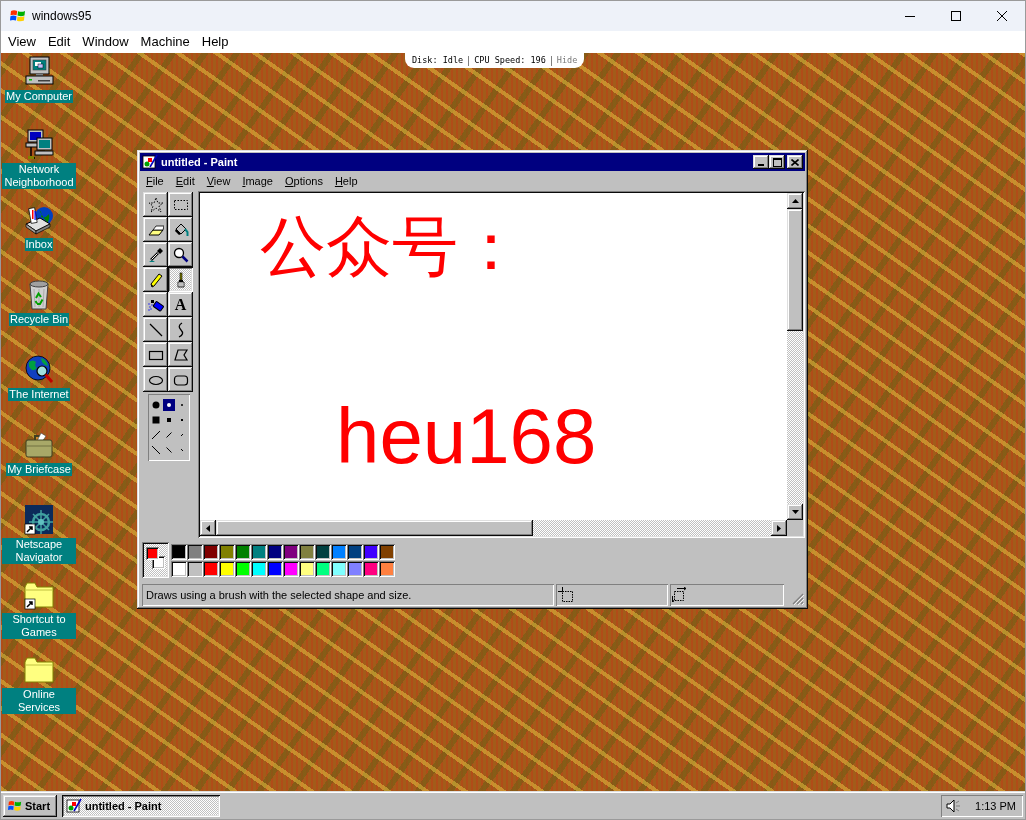 The height and width of the screenshot is (820, 1026). Describe the element at coordinates (39, 72) in the screenshot. I see `computer-icon` at that location.